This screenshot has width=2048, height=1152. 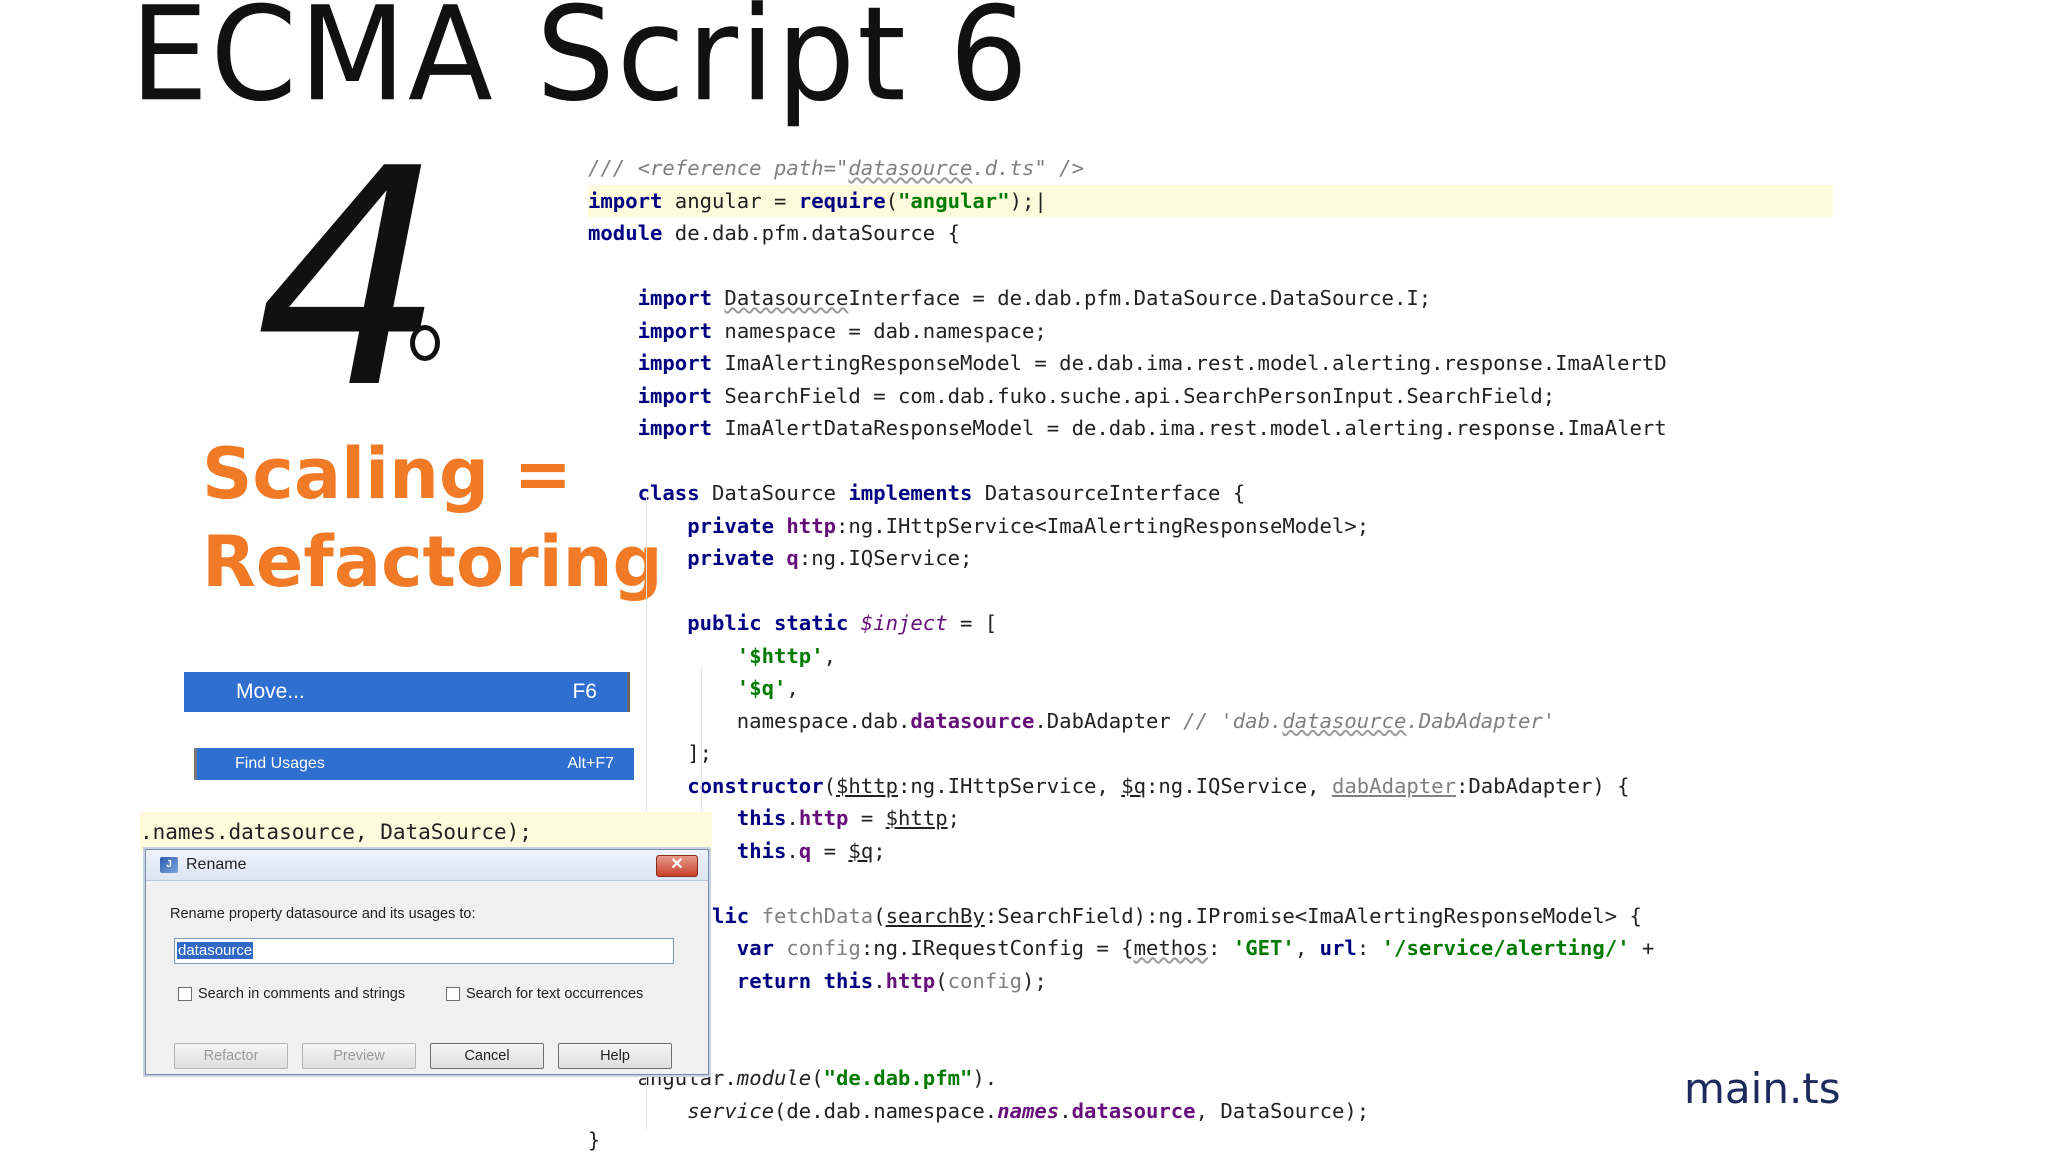 What do you see at coordinates (836, 168) in the screenshot?
I see `code-line: /// <reference path="datasource.d.ts" />` at bounding box center [836, 168].